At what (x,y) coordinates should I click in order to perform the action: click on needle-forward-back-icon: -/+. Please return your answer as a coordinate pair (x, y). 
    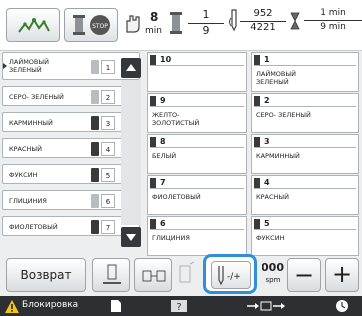
    Looking at the image, I should click on (229, 276).